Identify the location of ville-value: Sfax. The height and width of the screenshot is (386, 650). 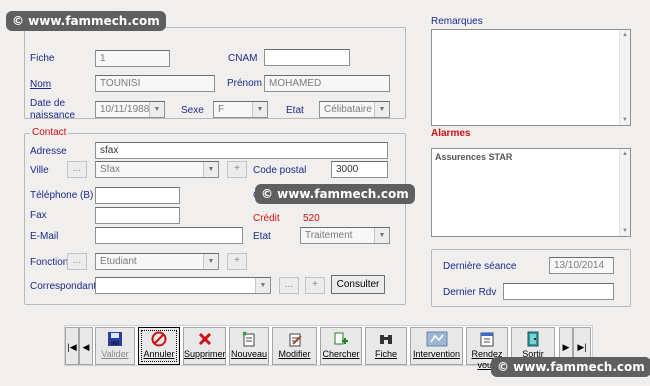
(110, 169).